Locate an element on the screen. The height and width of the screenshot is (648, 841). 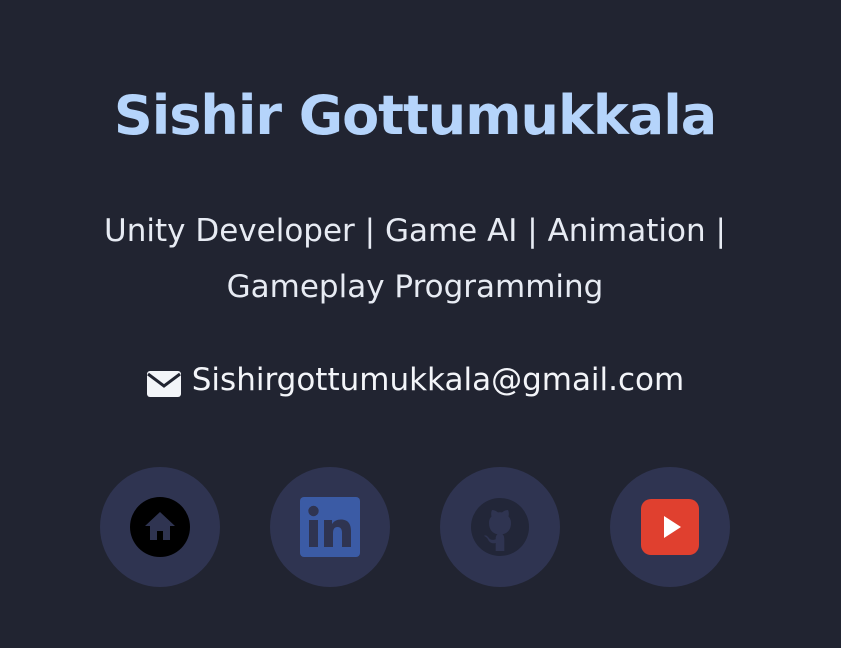
linkedin-icon is located at coordinates (330, 527).